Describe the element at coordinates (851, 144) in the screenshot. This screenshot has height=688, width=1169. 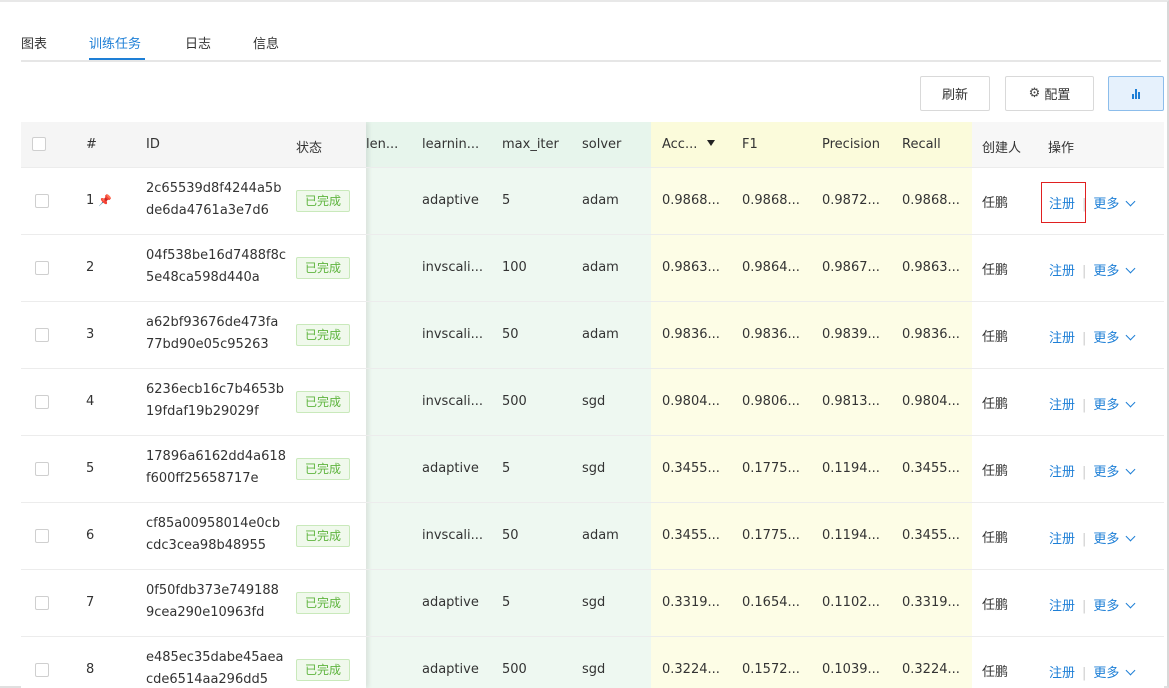
I see `header-precision: Precision` at that location.